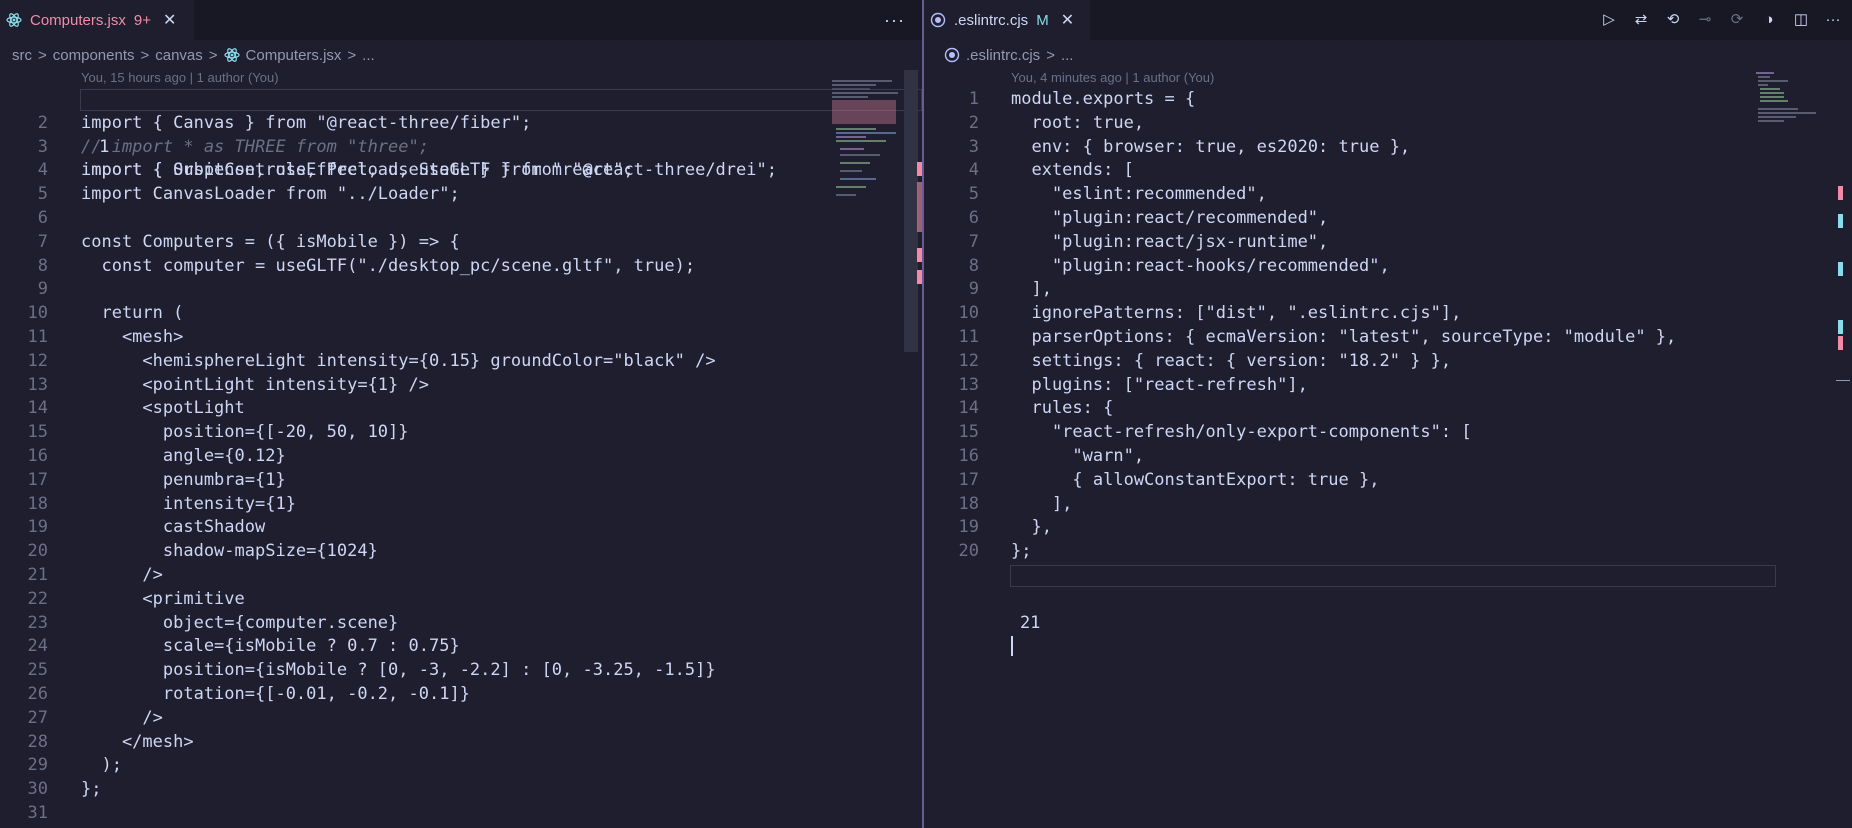 The image size is (1852, 828). Describe the element at coordinates (1388, 290) in the screenshot. I see `code-line: 9 ],` at that location.